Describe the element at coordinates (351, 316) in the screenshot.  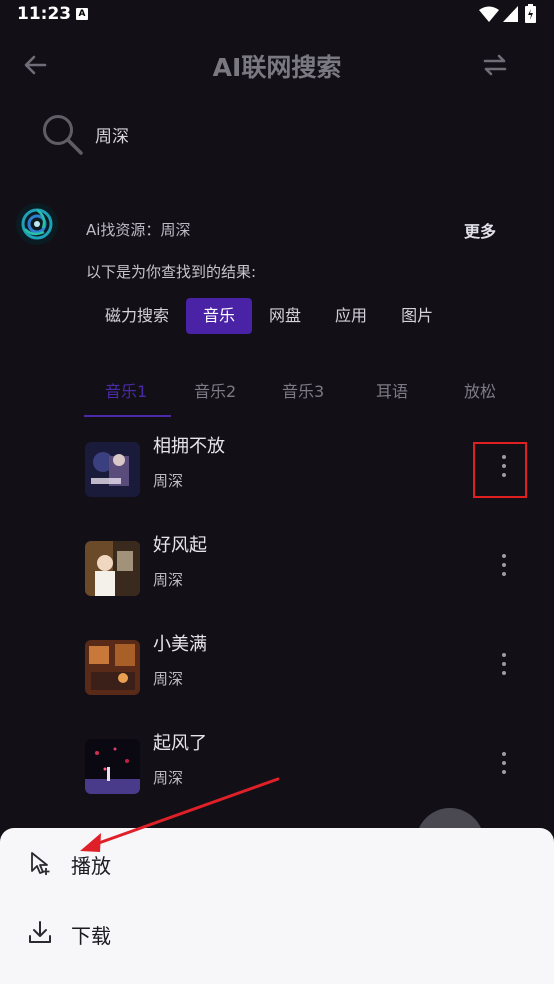
I see `chip-apps: 应用` at that location.